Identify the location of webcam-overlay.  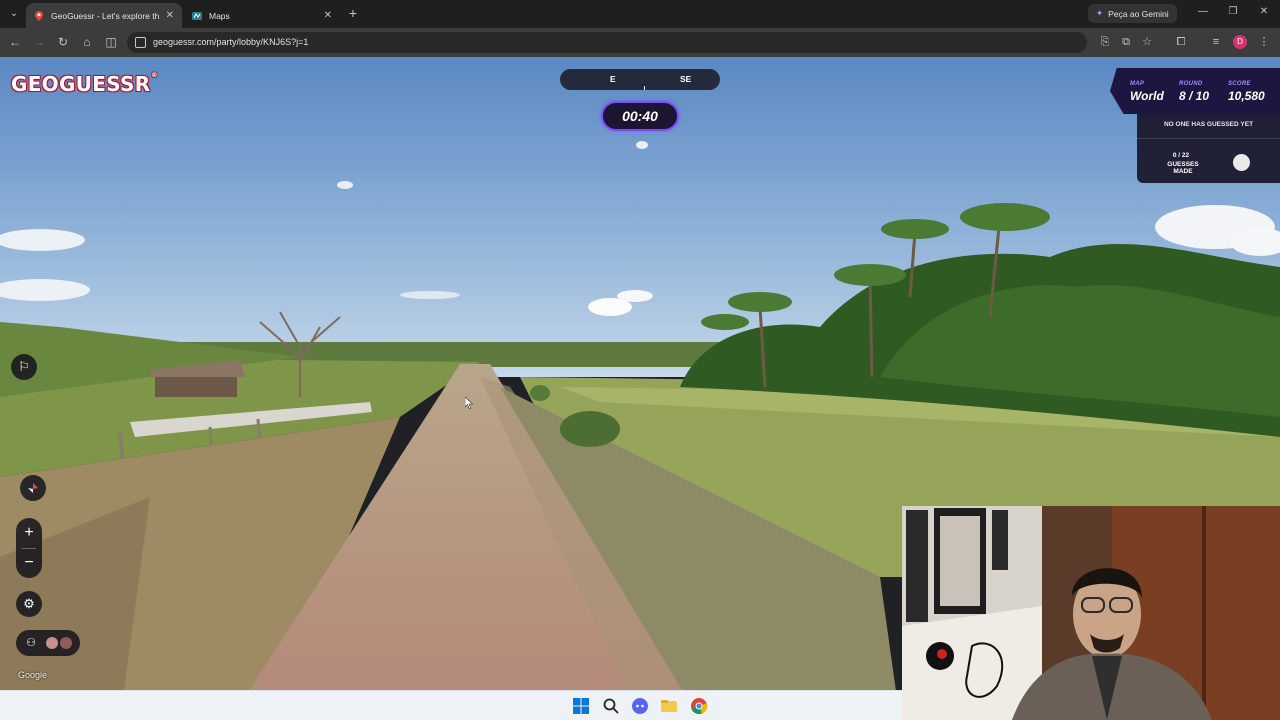
(1091, 613).